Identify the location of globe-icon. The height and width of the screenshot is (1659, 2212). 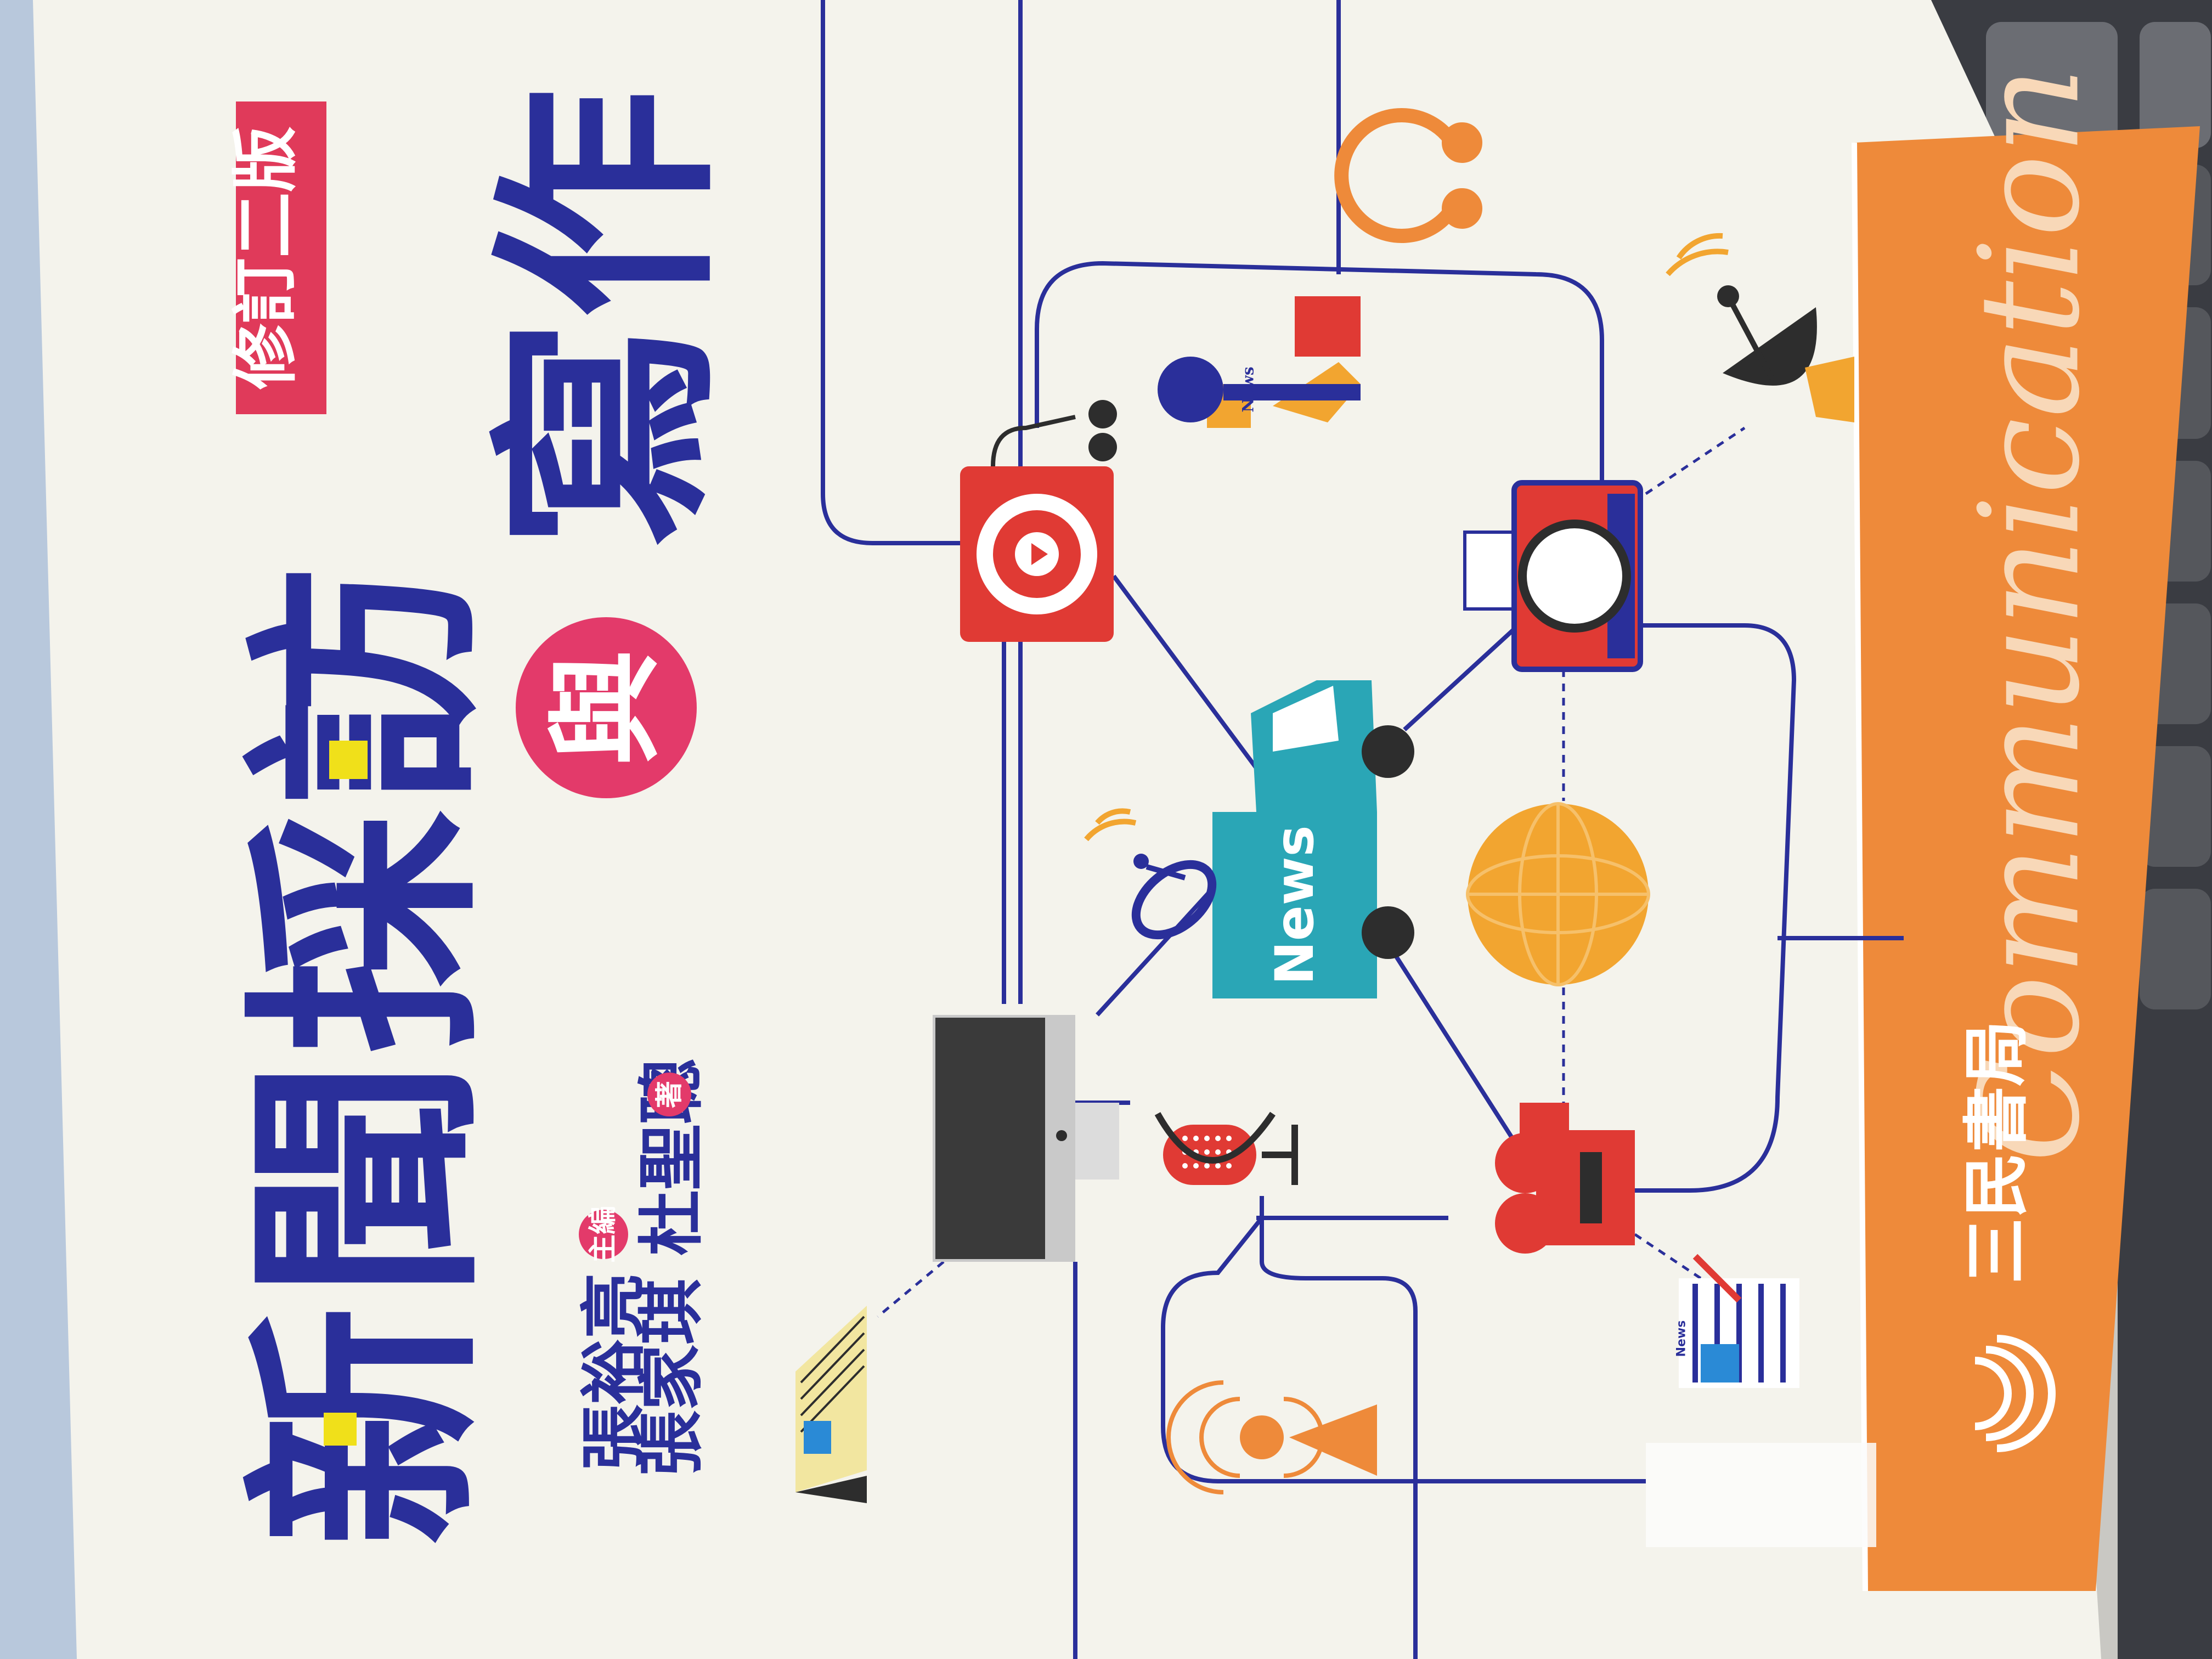
(1558, 894).